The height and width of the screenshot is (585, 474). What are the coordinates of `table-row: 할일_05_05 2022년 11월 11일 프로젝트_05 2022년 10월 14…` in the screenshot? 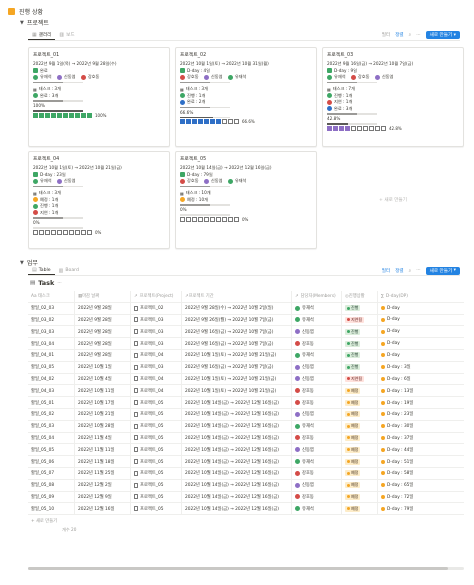 It's located at (246, 450).